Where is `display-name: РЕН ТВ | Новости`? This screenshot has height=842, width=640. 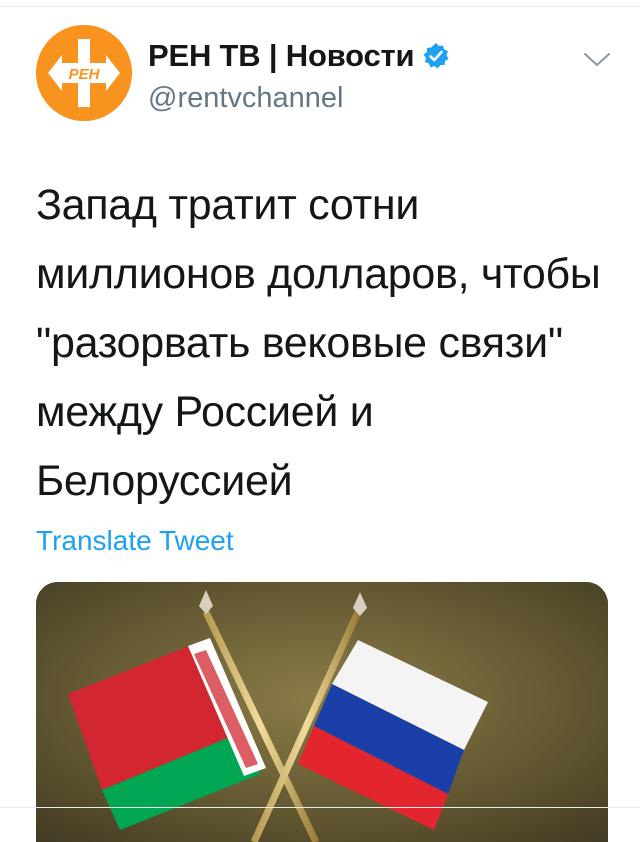
display-name: РЕН ТВ | Новости is located at coordinates (281, 56).